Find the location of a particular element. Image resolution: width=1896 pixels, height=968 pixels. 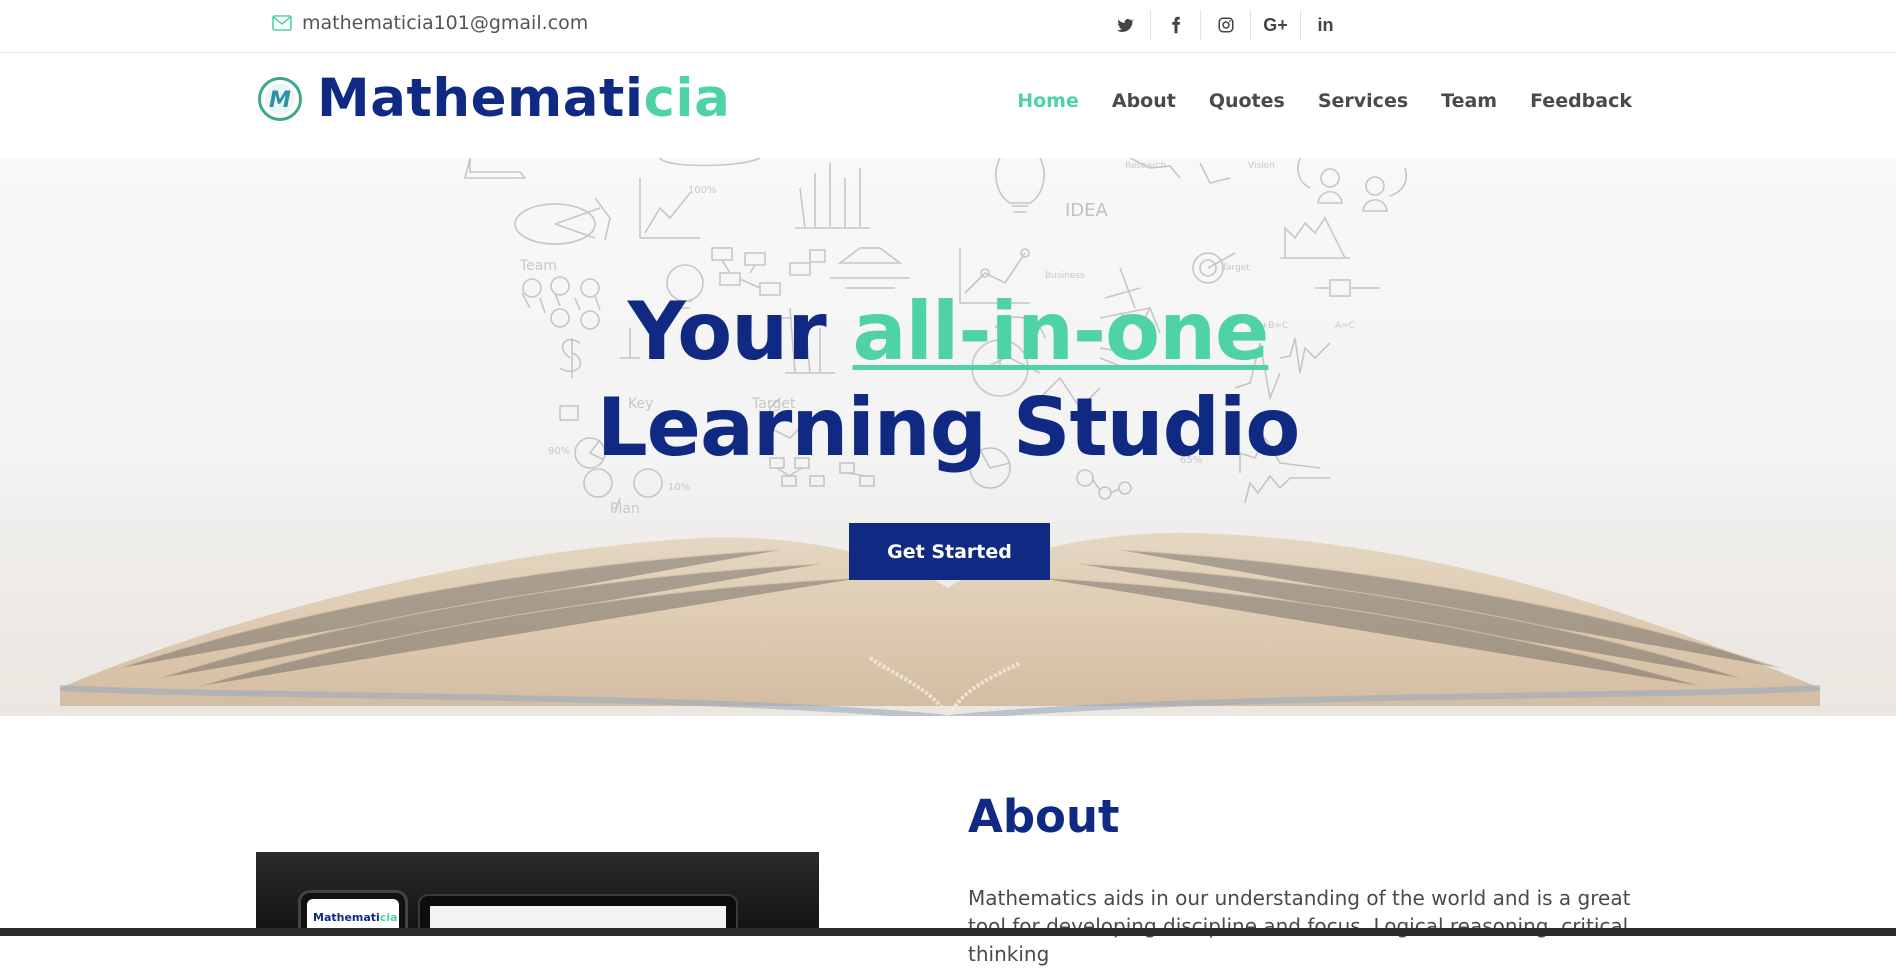

device-brand-accent: cia is located at coordinates (388, 917).